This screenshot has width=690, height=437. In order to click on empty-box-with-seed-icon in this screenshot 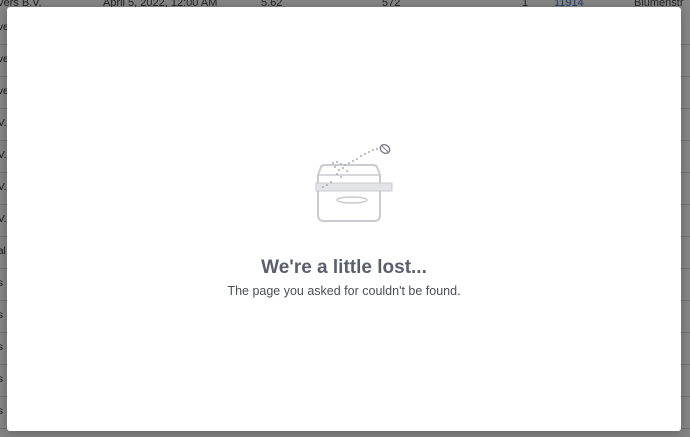, I will do `click(354, 182)`.